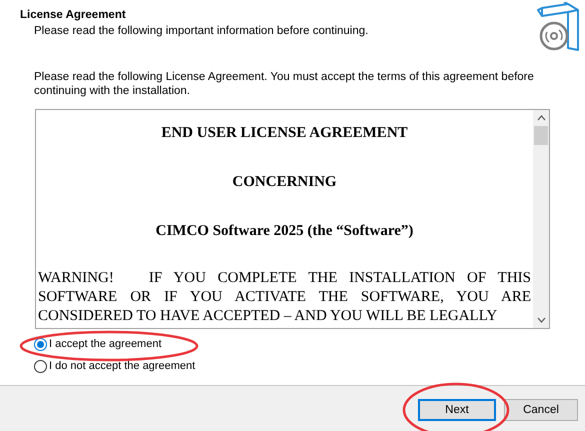 The image size is (585, 431). I want to click on license-heading: CONCERNING, so click(284, 182).